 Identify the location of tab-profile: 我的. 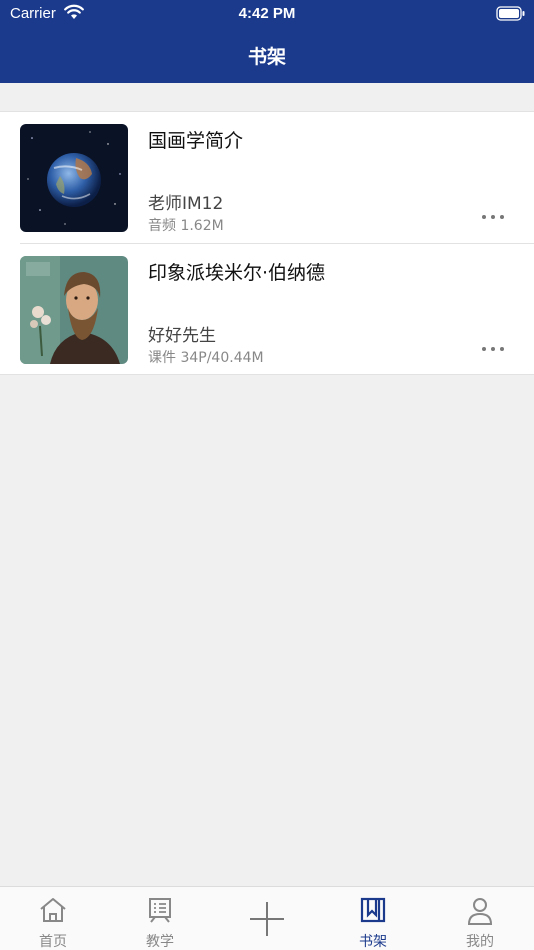
(480, 918).